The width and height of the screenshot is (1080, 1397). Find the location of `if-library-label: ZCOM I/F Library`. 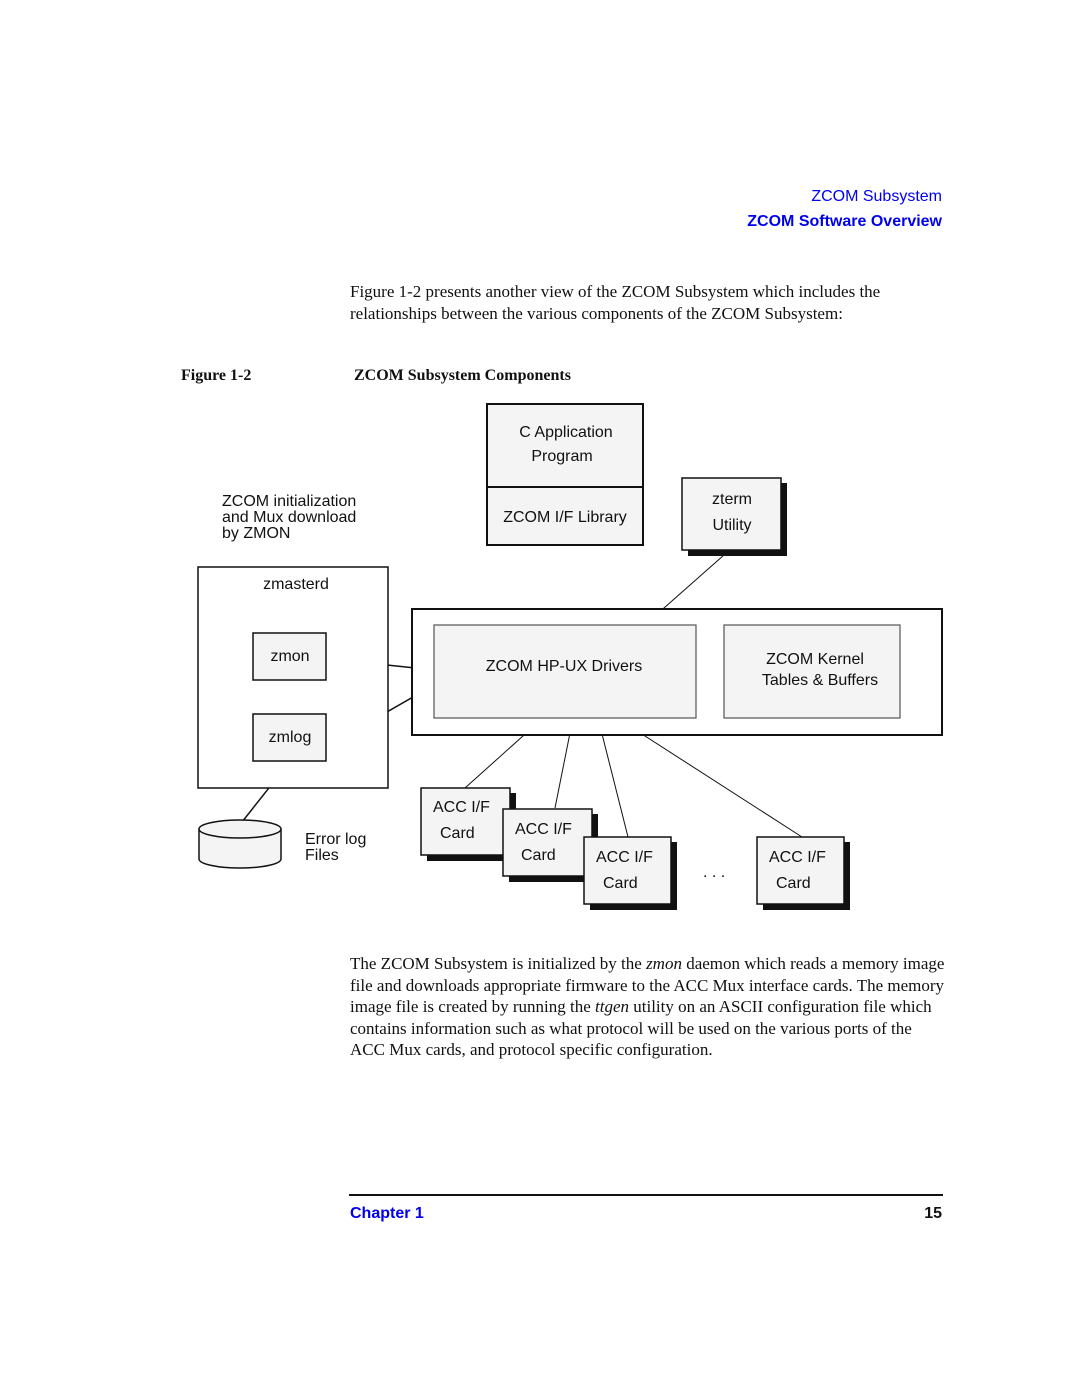

if-library-label: ZCOM I/F Library is located at coordinates (565, 517).